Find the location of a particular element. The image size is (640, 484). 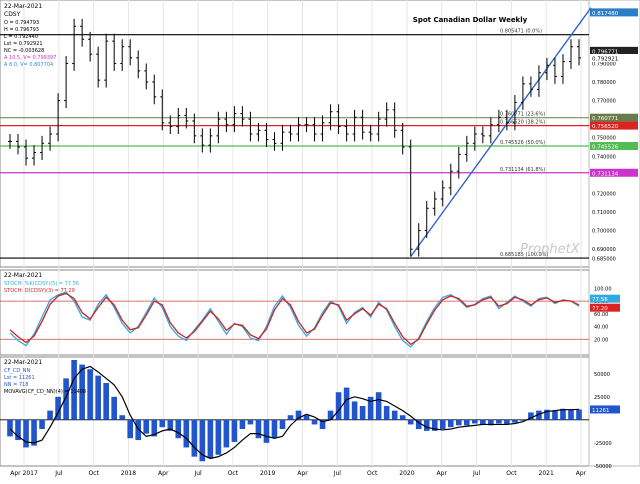

cot-right-label: 11261 is located at coordinates (601, 411).